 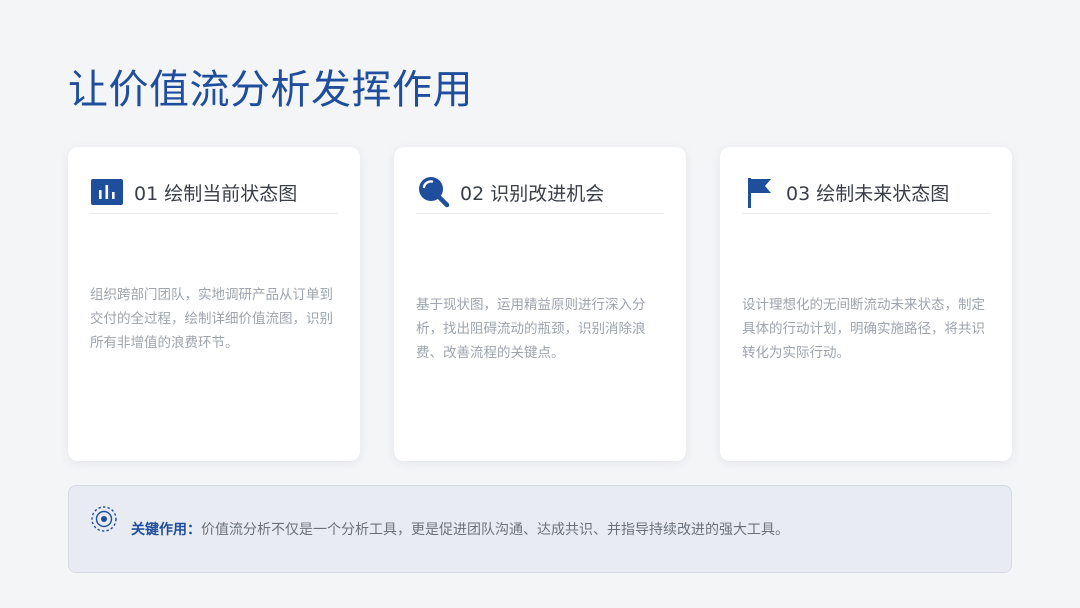 I want to click on card-header: 03 绘制未来状态图, so click(x=866, y=192).